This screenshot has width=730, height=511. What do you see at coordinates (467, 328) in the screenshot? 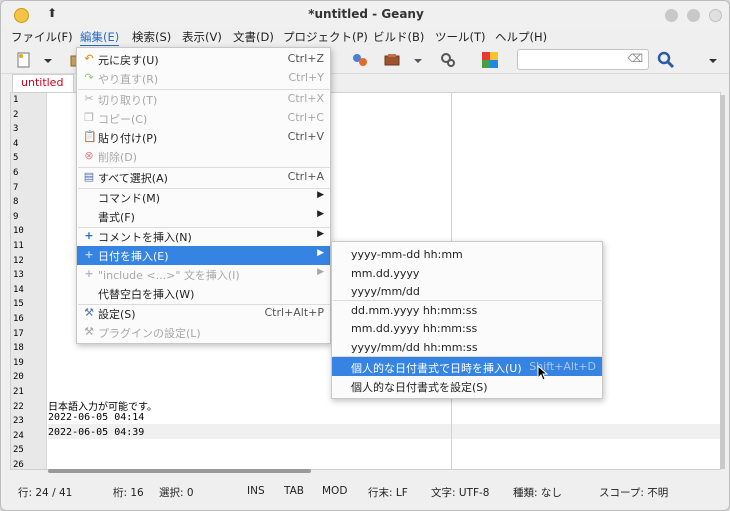
I see `date-format-item: mm.dd.yyyy hh:mm:ss` at bounding box center [467, 328].